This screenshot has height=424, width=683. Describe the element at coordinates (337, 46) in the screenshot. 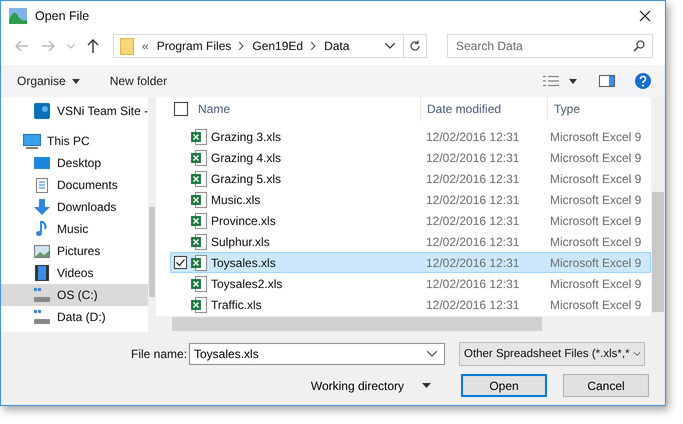

I see `path-segment: Data` at that location.